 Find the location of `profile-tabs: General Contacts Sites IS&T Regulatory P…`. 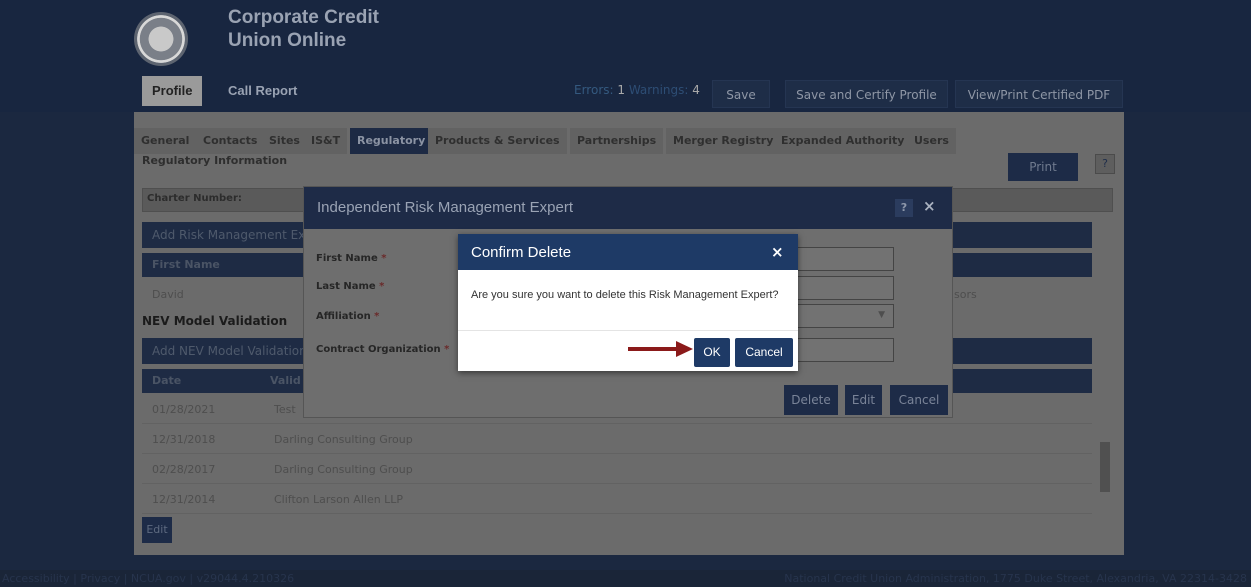

profile-tabs: General Contacts Sites IS&T Regulatory P… is located at coordinates (629, 137).